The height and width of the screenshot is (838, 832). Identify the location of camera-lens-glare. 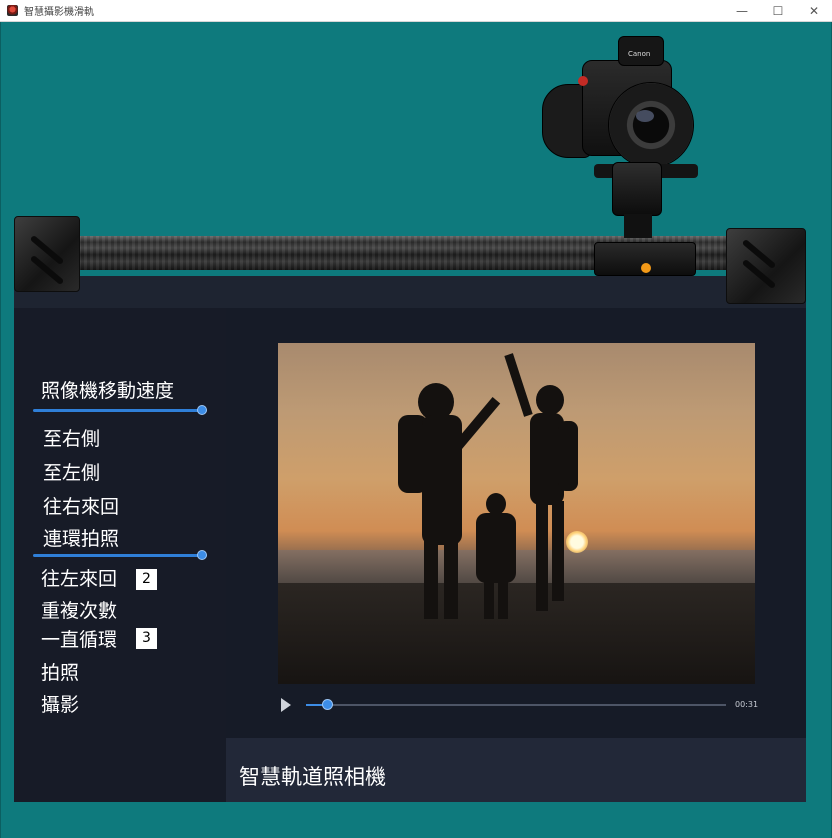
(645, 116).